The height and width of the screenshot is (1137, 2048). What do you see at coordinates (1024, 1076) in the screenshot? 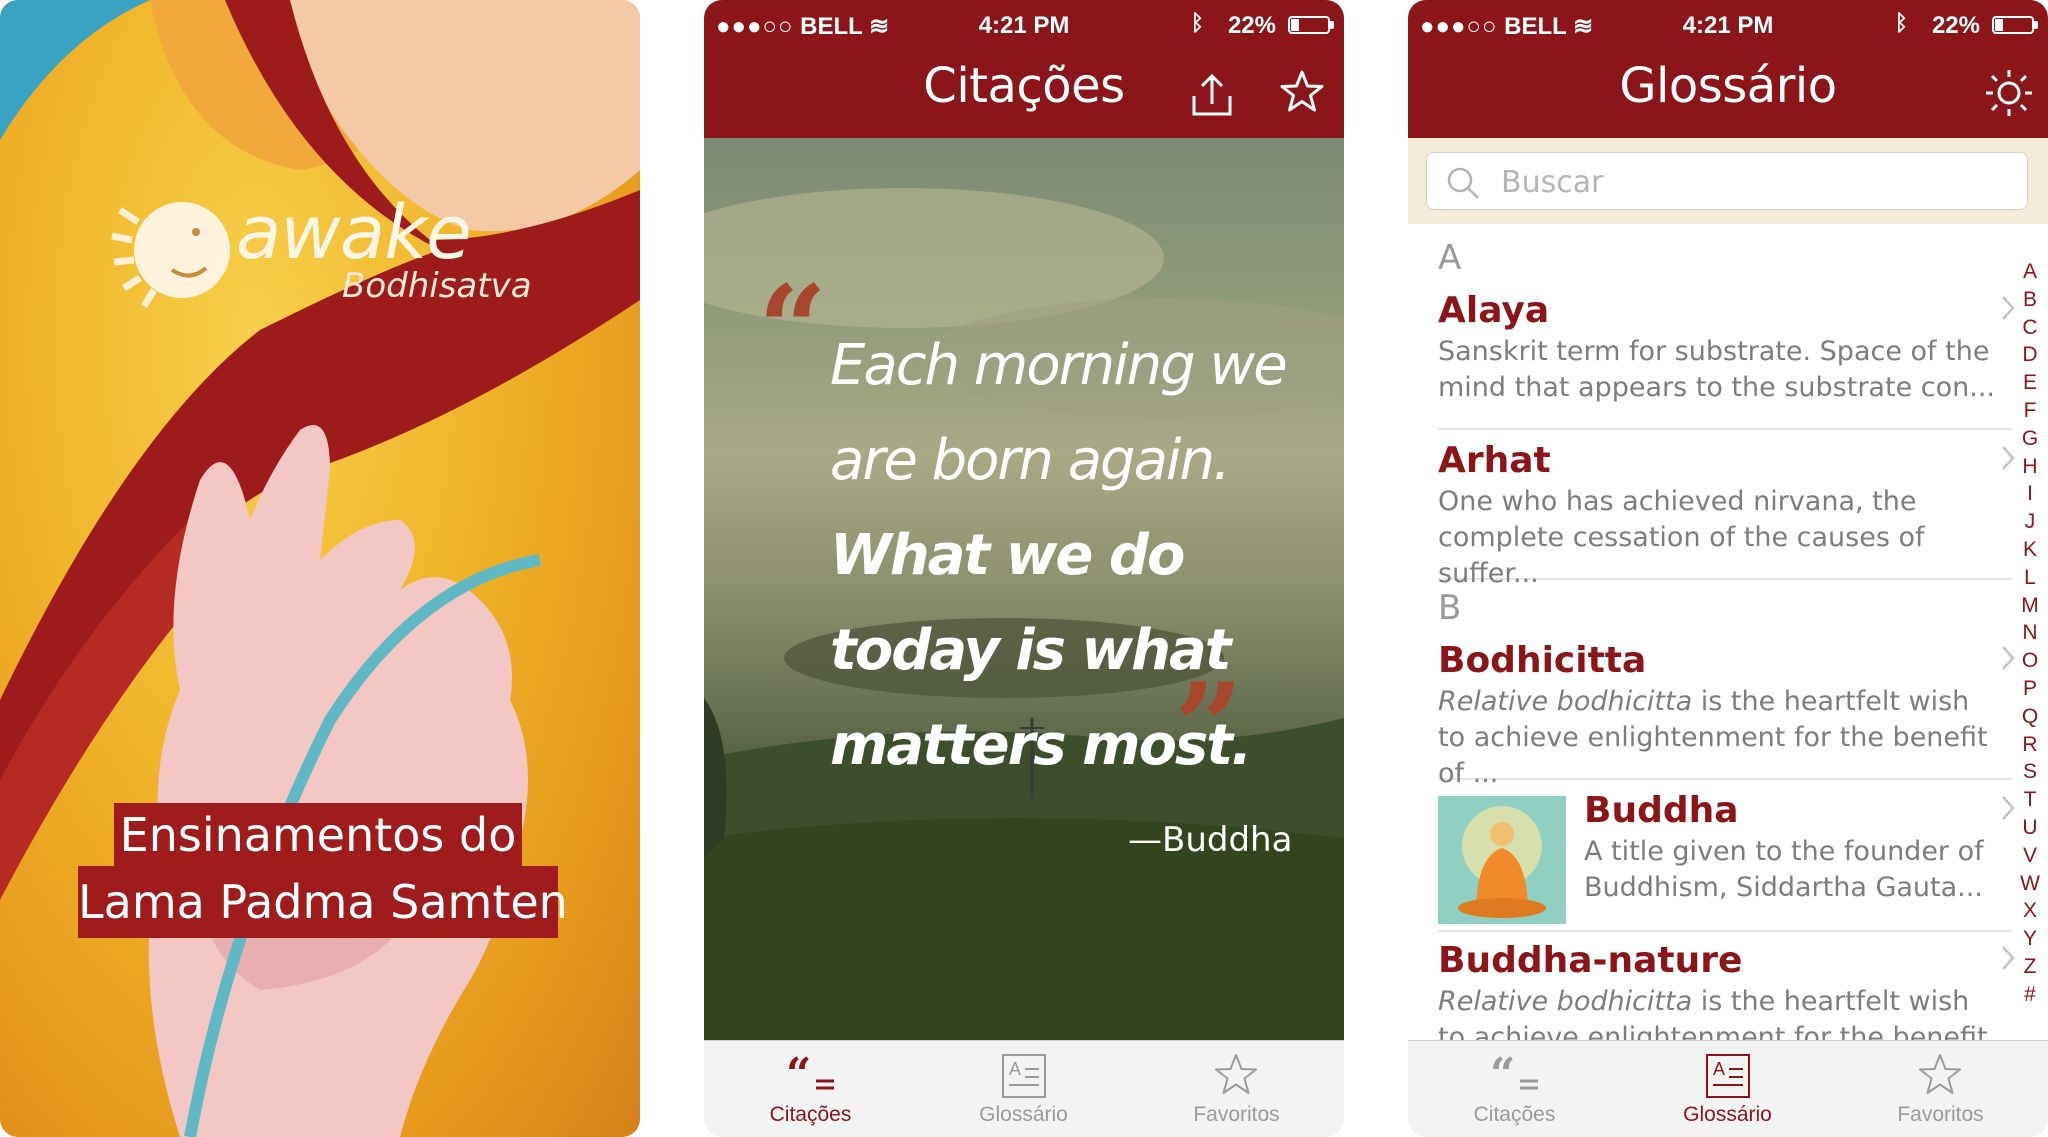
I see `glossary-tab-icon: A` at bounding box center [1024, 1076].